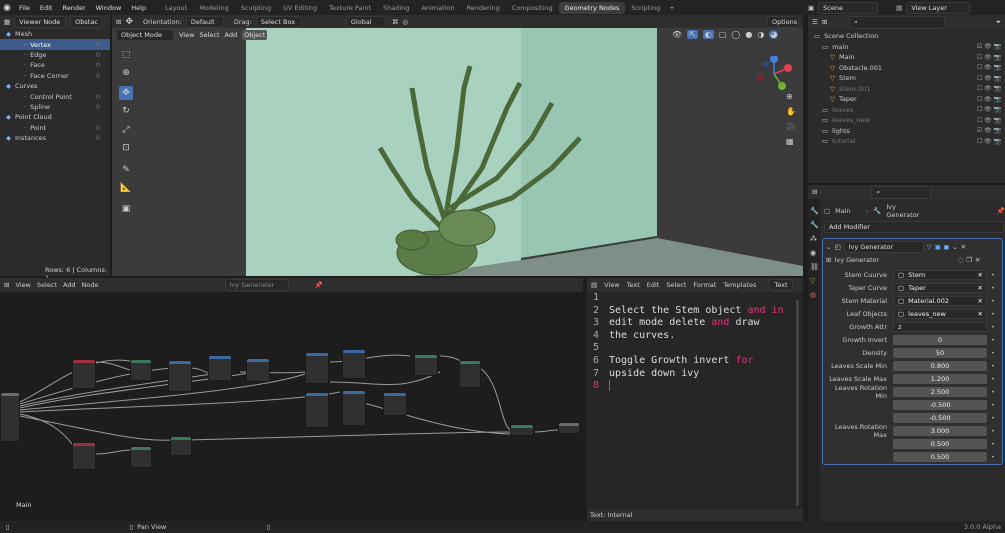 The image size is (1005, 533). What do you see at coordinates (40, 22) in the screenshot?
I see `viewer-node-selector: Viewer Node` at bounding box center [40, 22].